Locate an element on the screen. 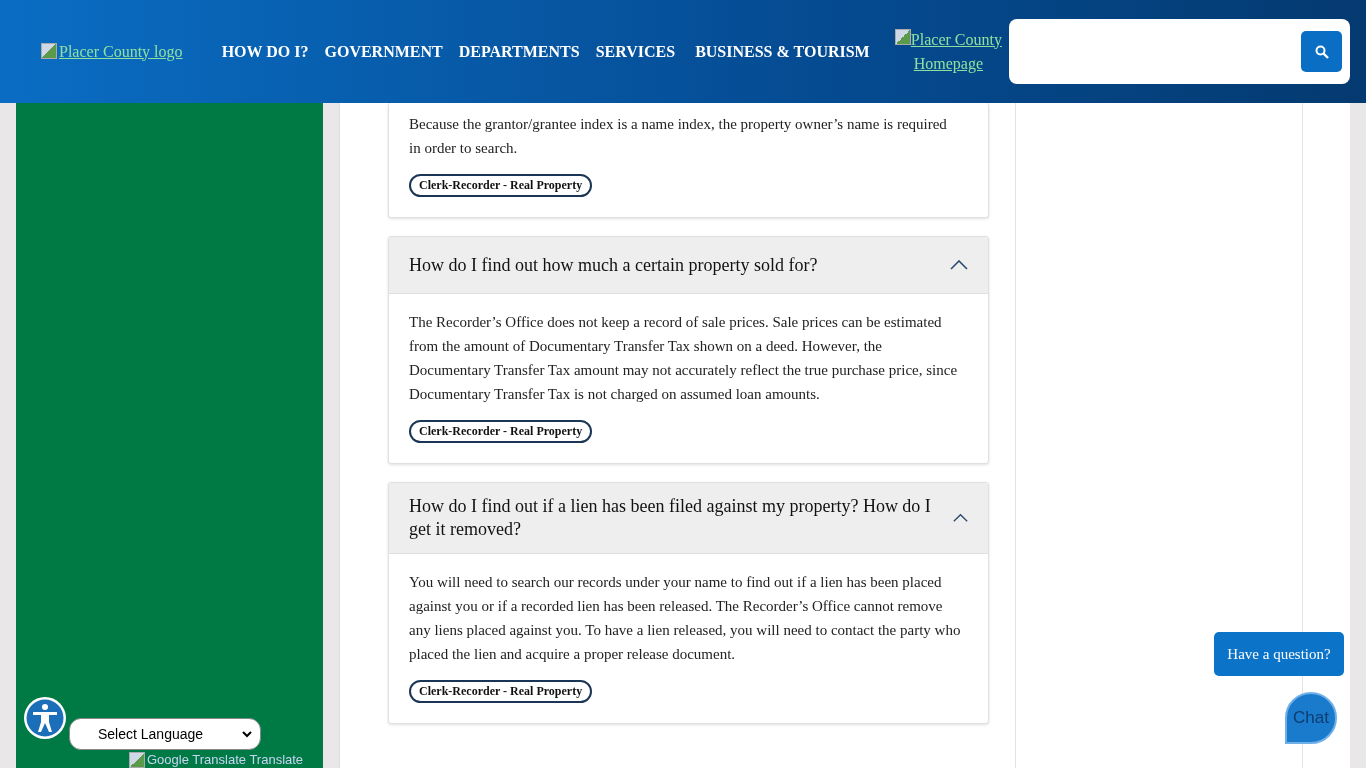 This screenshot has height=768, width=1366. chevron-down-icon is located at coordinates (247, 734).